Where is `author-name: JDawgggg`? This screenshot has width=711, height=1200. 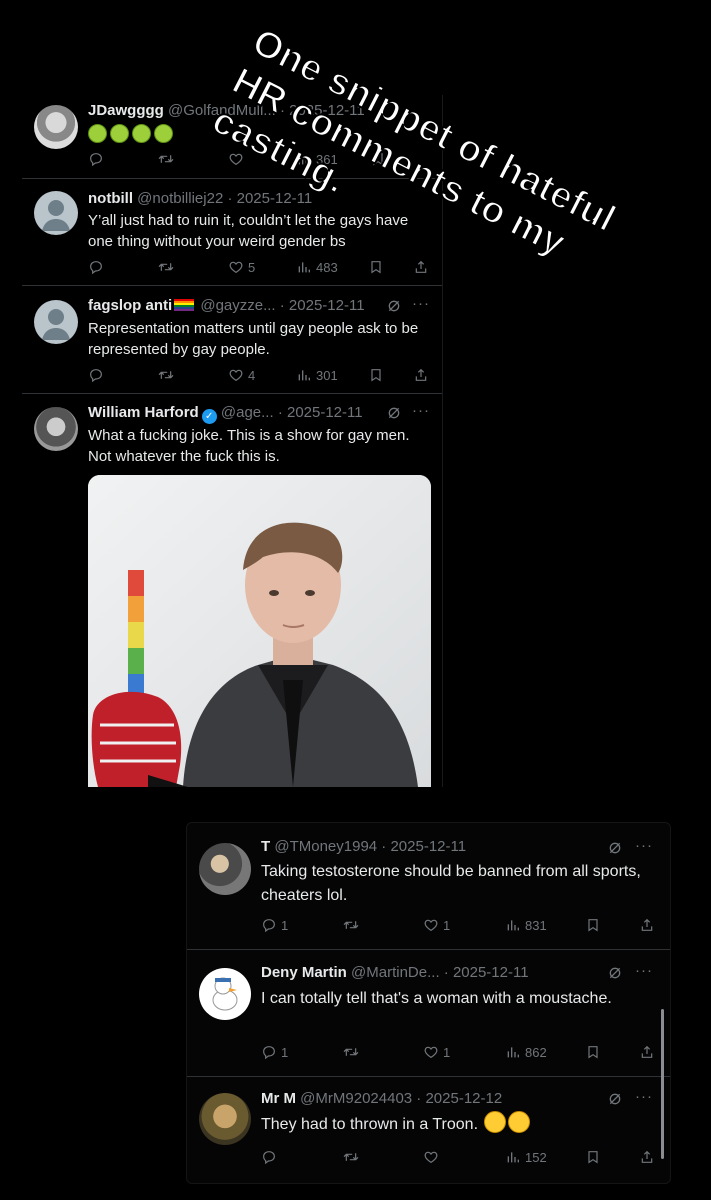
author-name: JDawgggg is located at coordinates (126, 110).